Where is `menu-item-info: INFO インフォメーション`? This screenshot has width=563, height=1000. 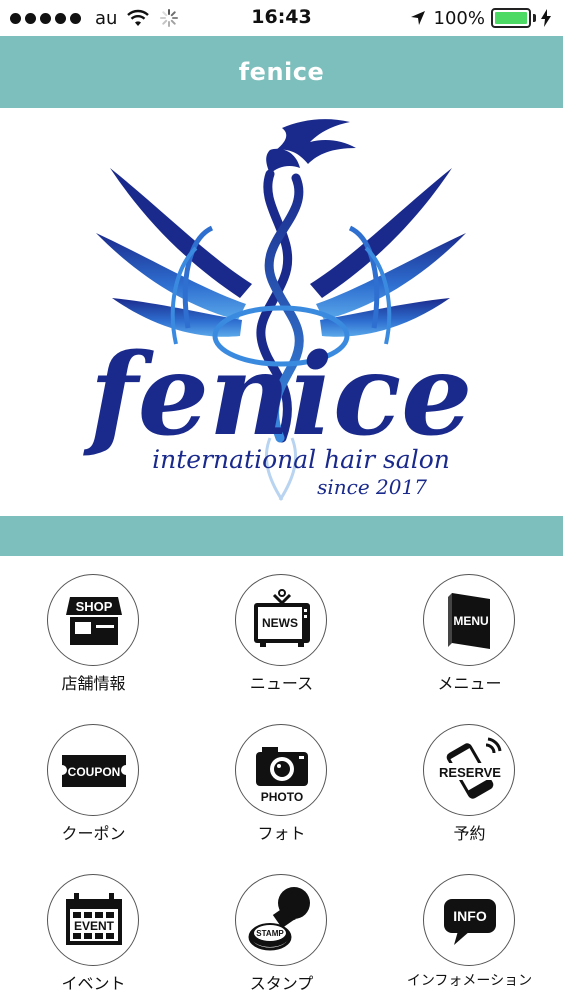 menu-item-info: INFO インフォメーション is located at coordinates (469, 928).